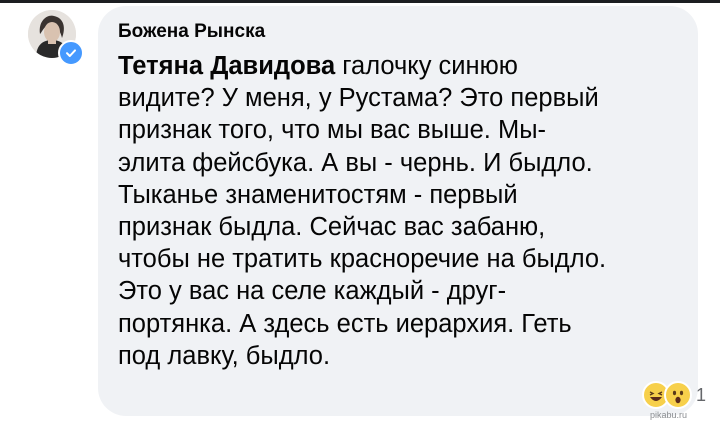 The width and height of the screenshot is (720, 425). What do you see at coordinates (226, 66) in the screenshot?
I see `mention-link: Тетяна Давидова` at bounding box center [226, 66].